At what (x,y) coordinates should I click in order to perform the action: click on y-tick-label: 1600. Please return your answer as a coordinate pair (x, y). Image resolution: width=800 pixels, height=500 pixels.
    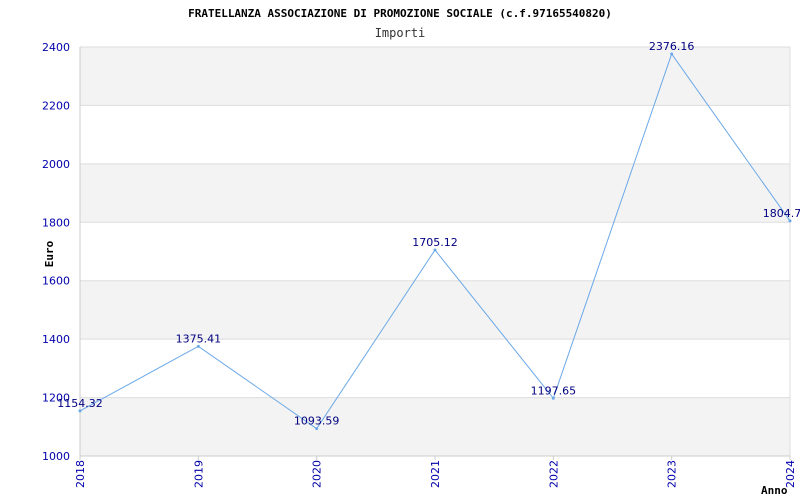
    Looking at the image, I should click on (56, 281).